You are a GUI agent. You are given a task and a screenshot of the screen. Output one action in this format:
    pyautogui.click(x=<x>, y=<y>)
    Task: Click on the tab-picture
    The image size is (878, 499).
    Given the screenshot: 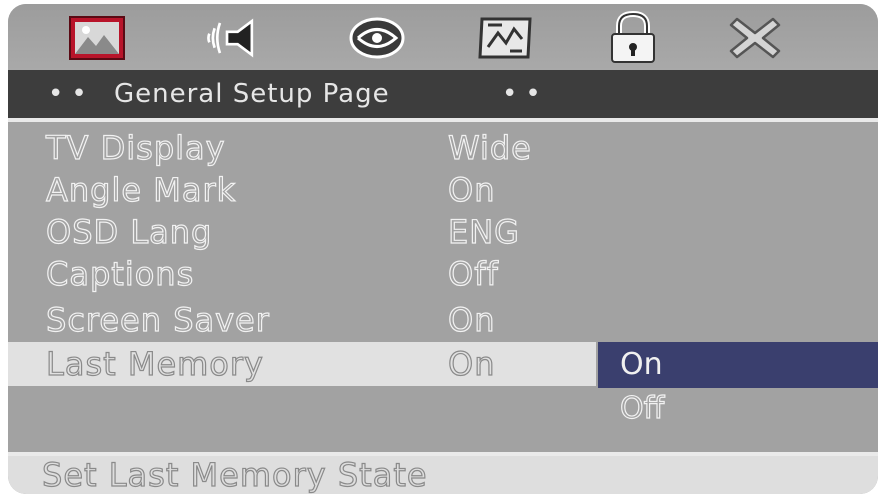 What is the action you would take?
    pyautogui.click(x=97, y=38)
    